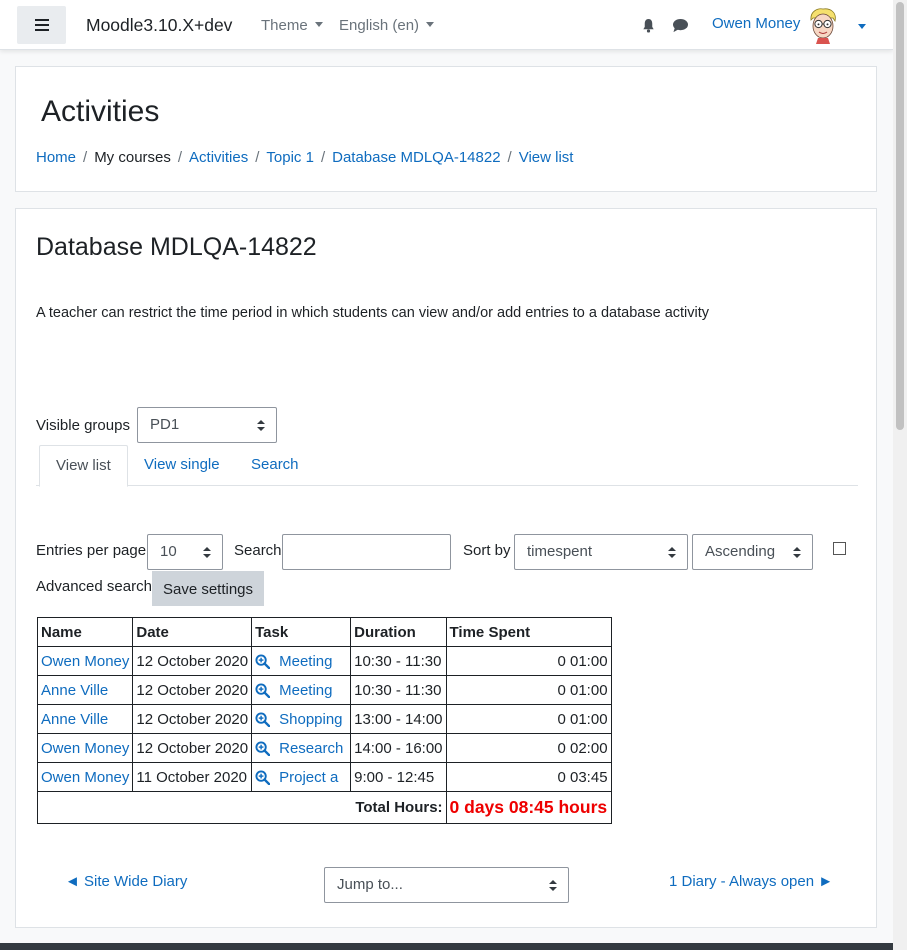  I want to click on language-menu-label: English (en), so click(379, 25).